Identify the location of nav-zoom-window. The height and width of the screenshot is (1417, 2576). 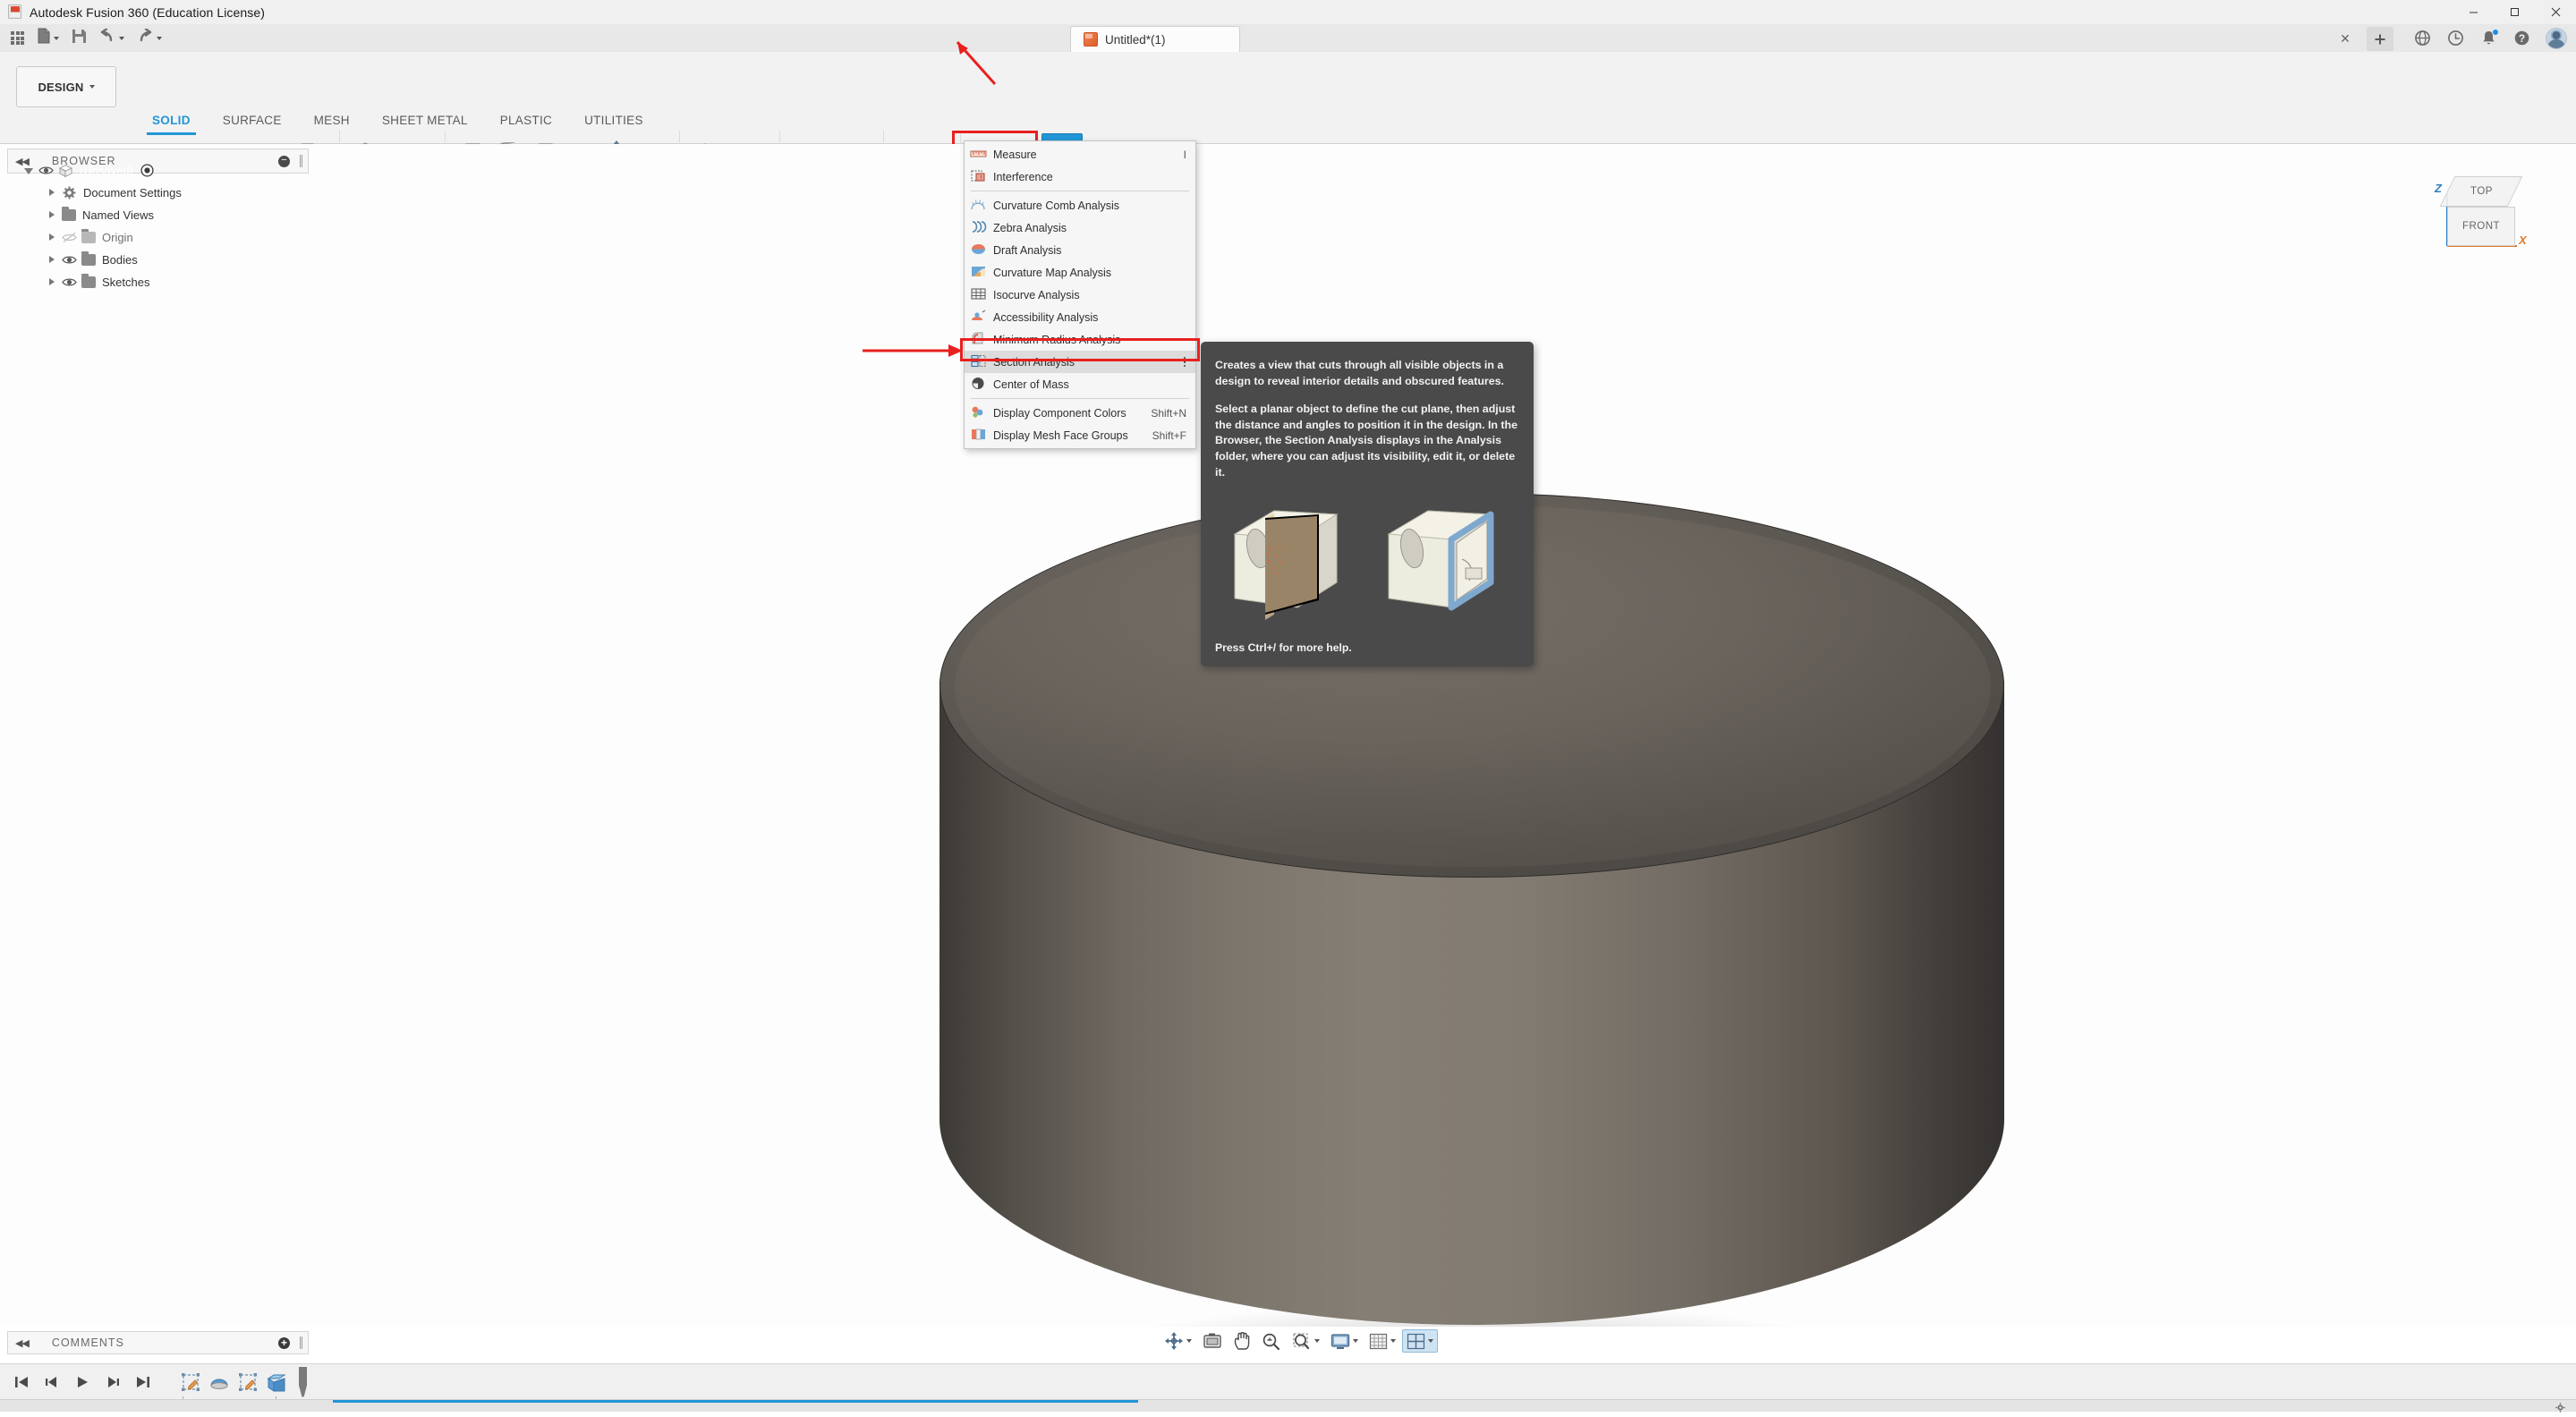
(1306, 1341).